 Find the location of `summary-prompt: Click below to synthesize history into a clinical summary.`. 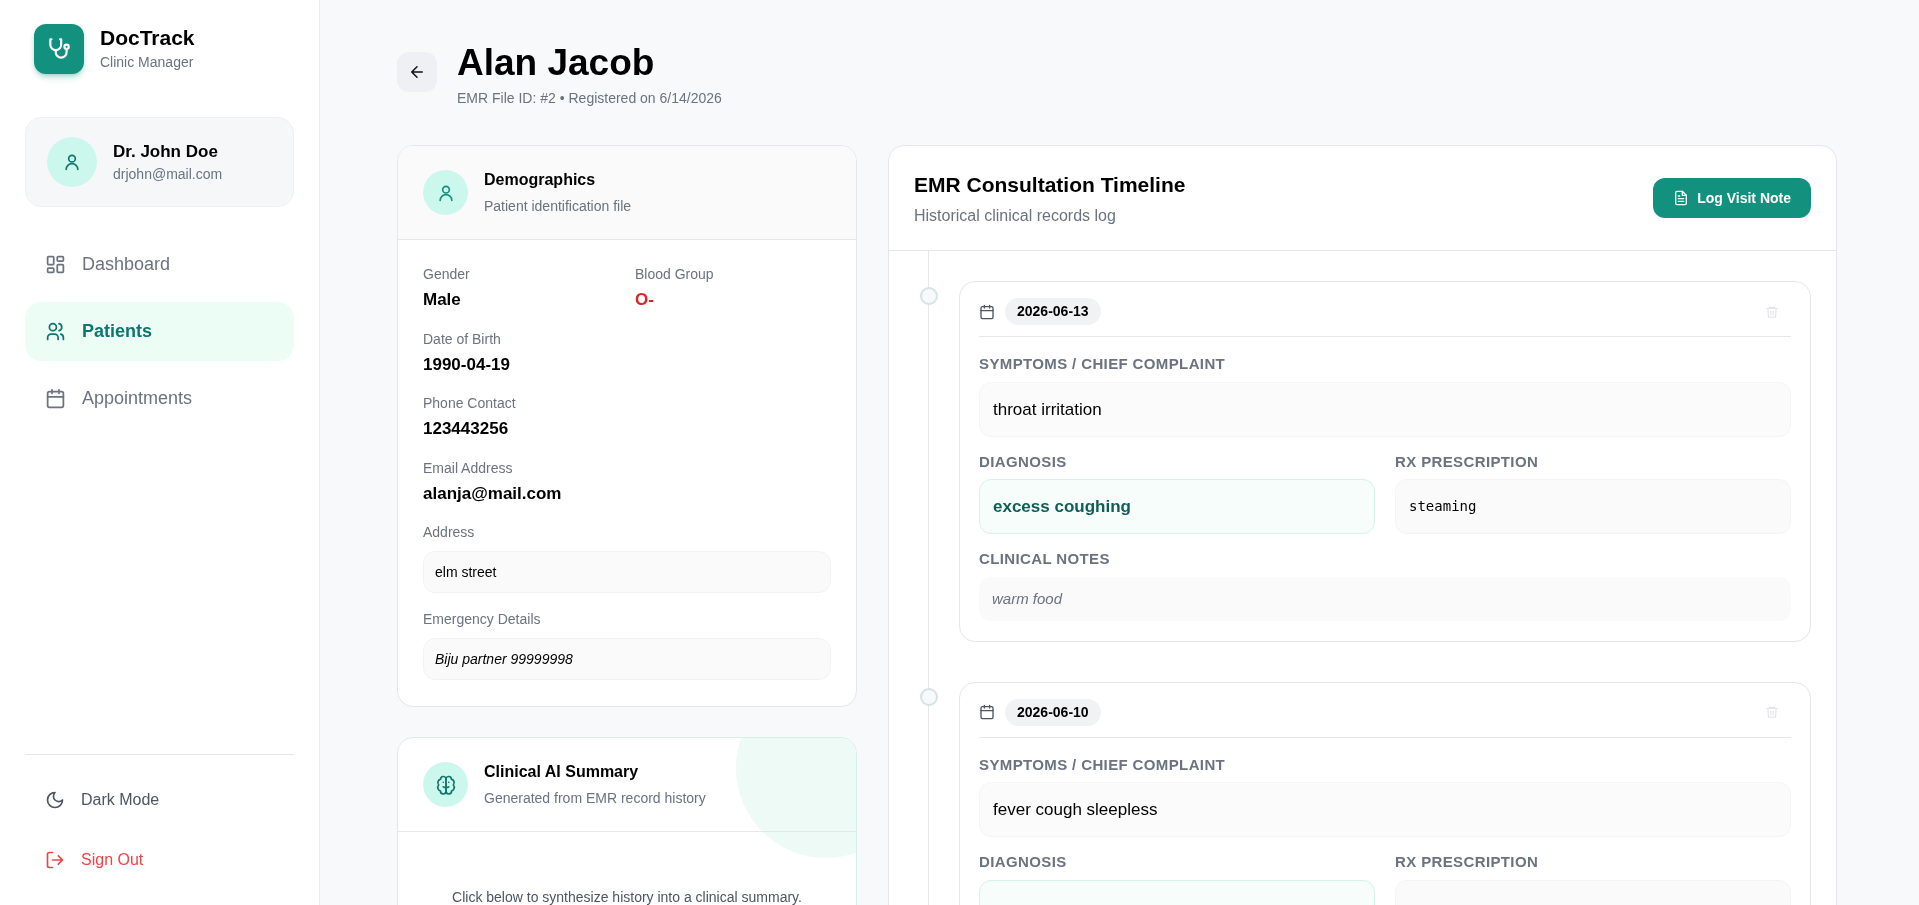

summary-prompt: Click below to synthesize history into a clinical summary. is located at coordinates (627, 896).